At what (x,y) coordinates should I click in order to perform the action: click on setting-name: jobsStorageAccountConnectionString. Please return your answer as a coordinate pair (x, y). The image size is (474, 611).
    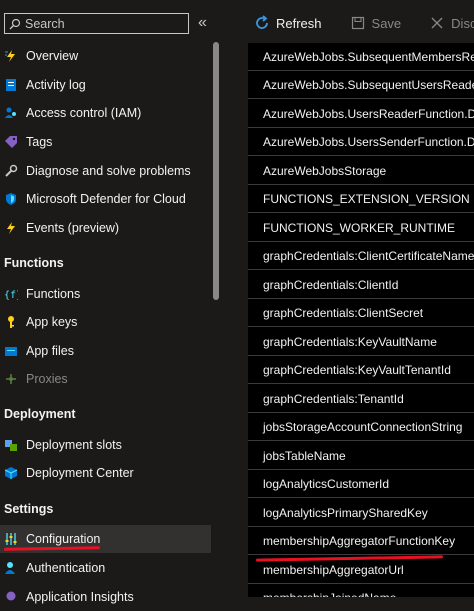
    Looking at the image, I should click on (362, 427).